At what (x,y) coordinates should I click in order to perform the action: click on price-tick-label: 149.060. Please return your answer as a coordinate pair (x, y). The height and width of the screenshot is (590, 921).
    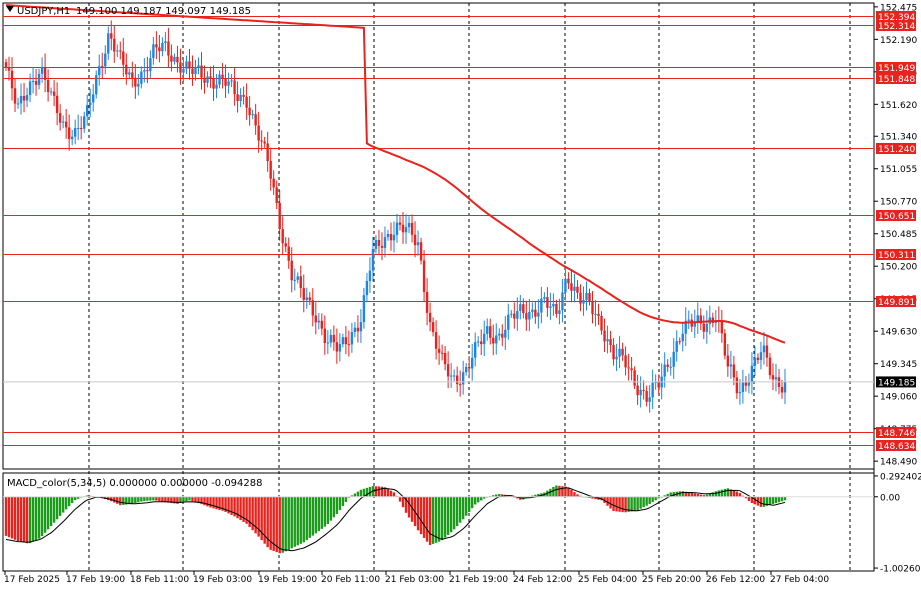
    Looking at the image, I should click on (898, 398).